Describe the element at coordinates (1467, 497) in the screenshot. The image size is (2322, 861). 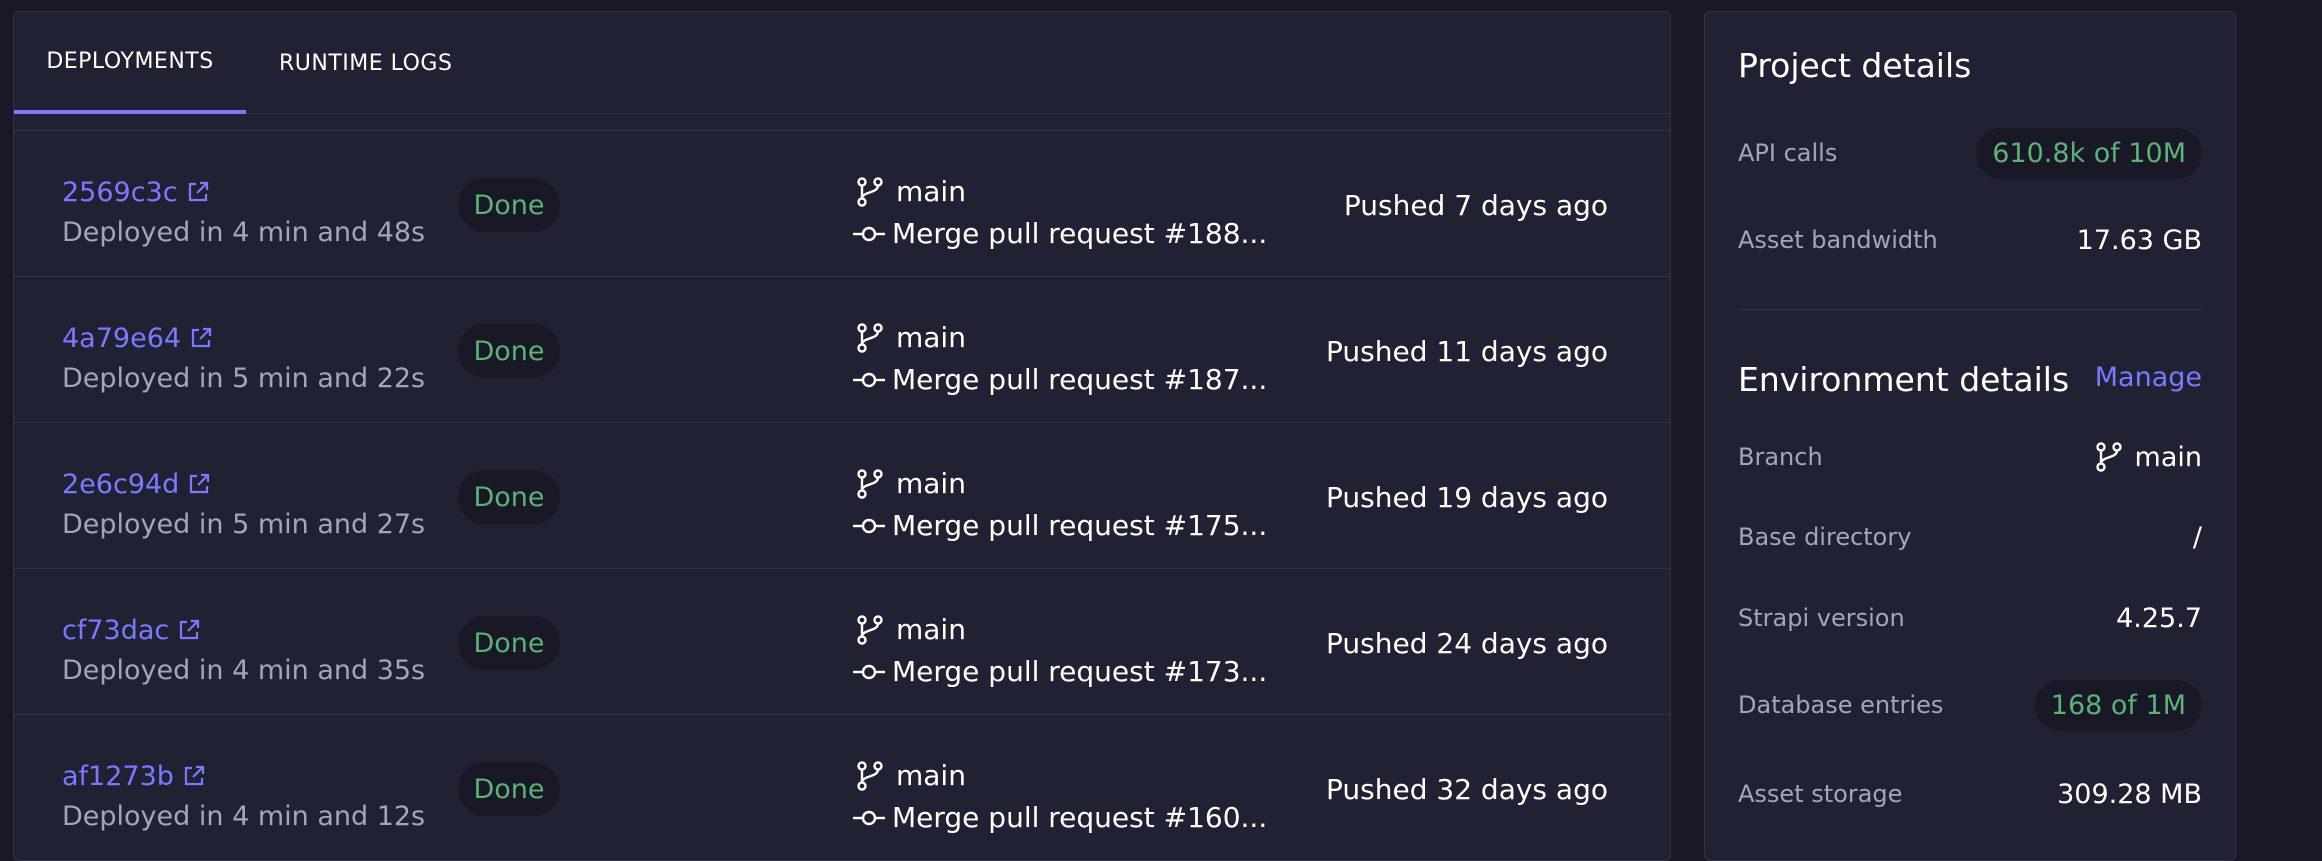
I see `pushed-time: Pushed 19 days ago` at that location.